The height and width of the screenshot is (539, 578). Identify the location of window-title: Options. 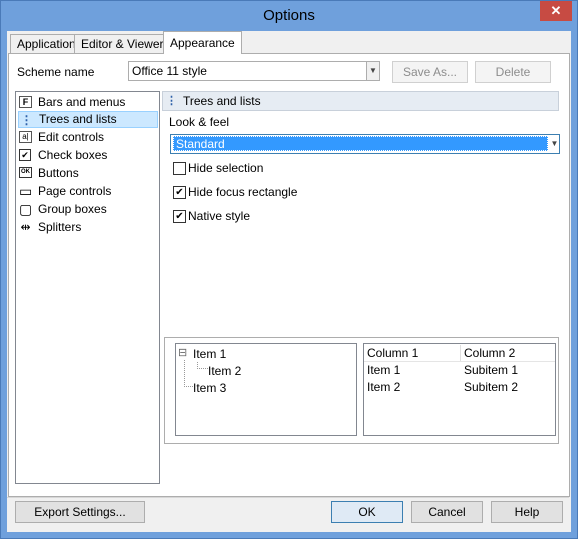
(289, 15).